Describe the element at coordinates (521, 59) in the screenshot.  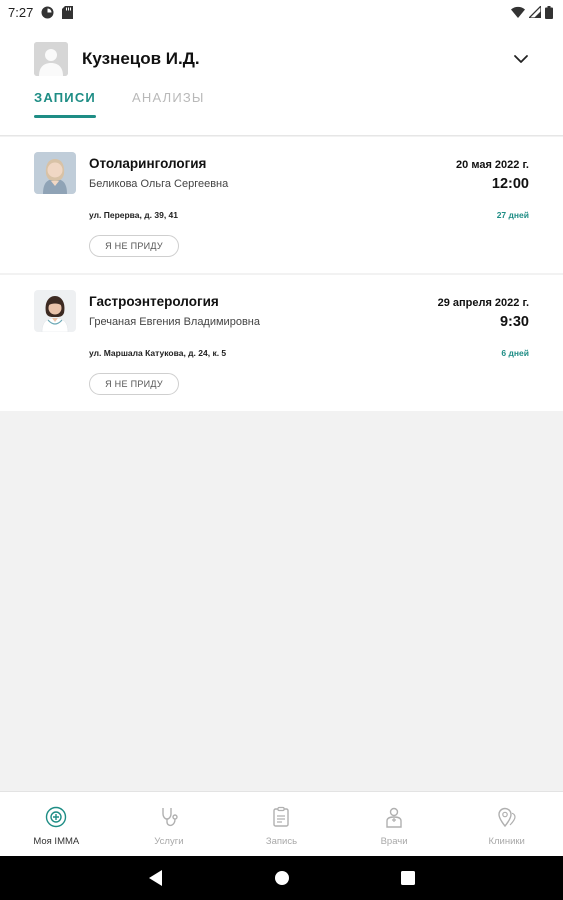
I see `chevron-down-icon` at that location.